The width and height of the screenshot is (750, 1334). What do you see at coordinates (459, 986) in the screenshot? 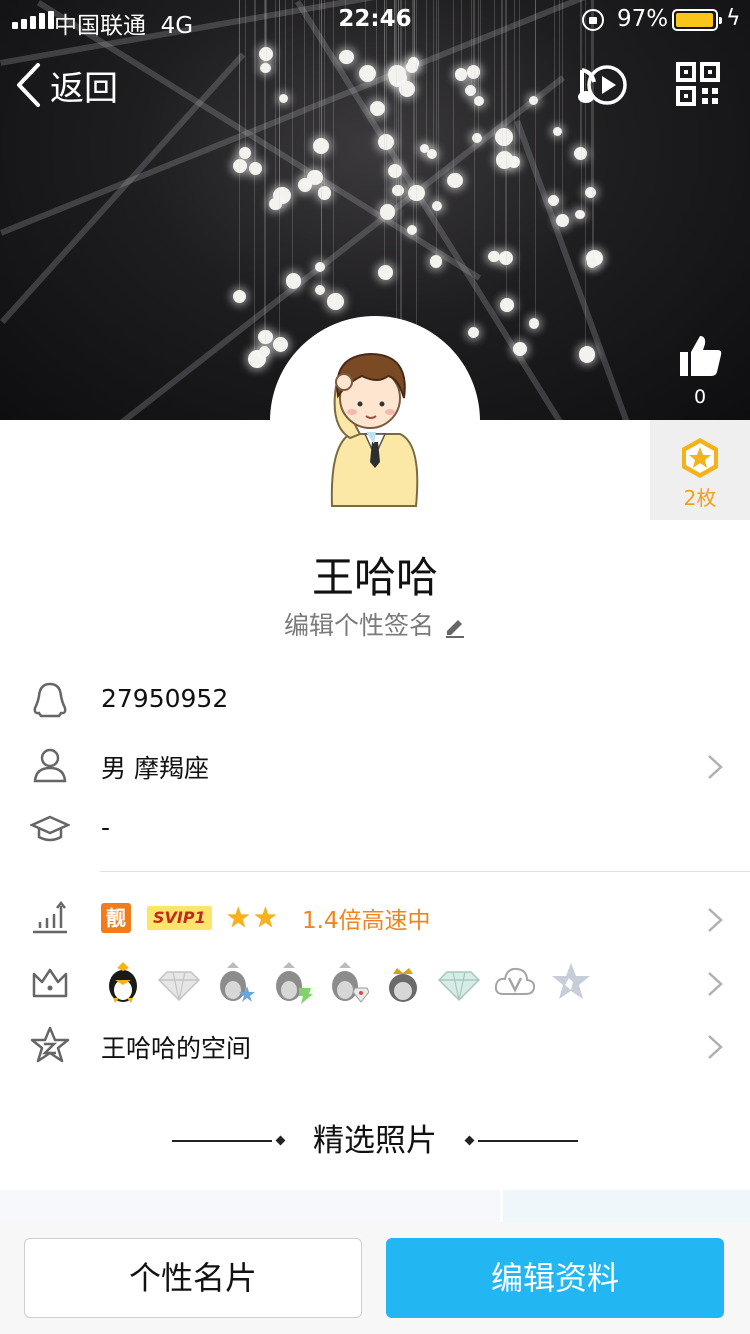
I see `green-diamond-icon` at bounding box center [459, 986].